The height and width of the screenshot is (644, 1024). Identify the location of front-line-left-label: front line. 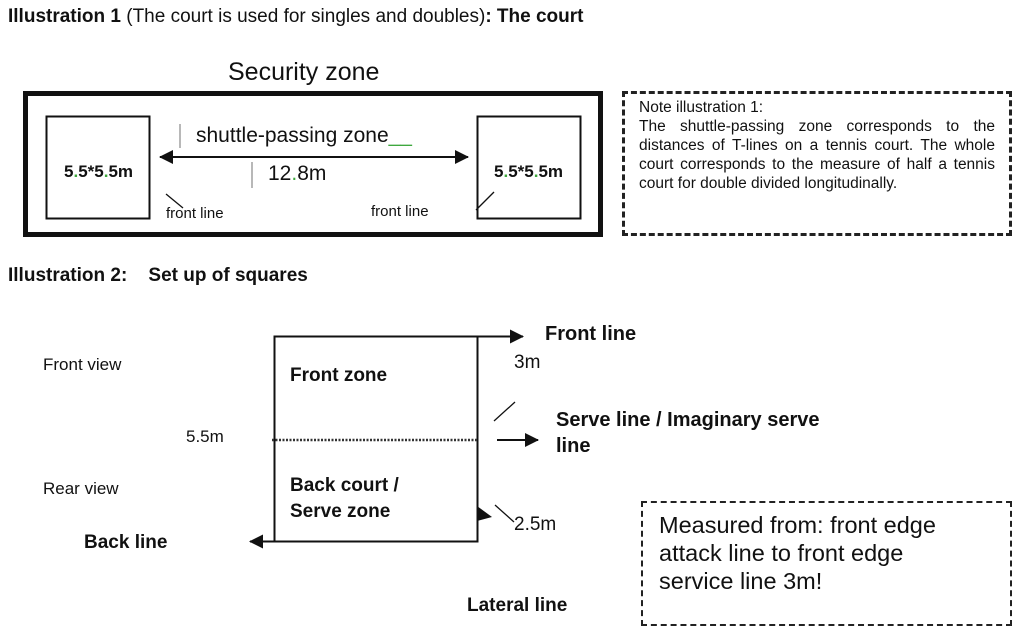
(195, 213).